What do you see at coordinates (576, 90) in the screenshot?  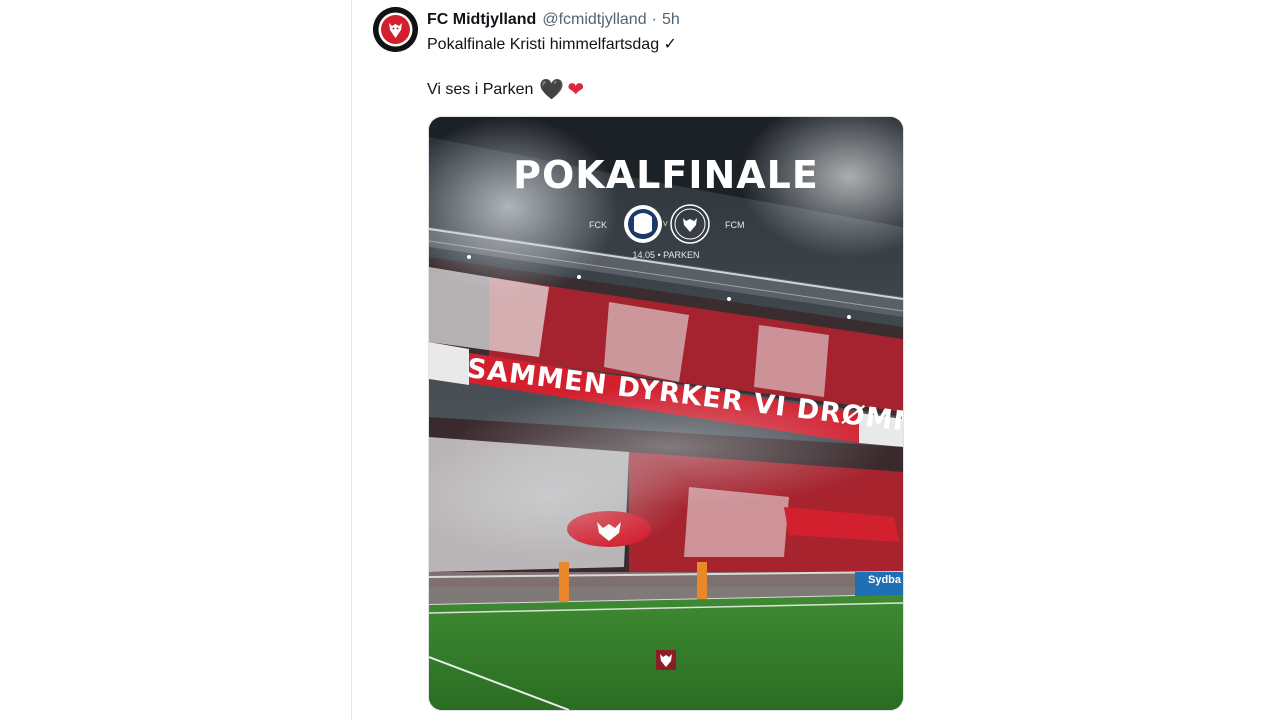 I see `red-heart-icon: ❤` at bounding box center [576, 90].